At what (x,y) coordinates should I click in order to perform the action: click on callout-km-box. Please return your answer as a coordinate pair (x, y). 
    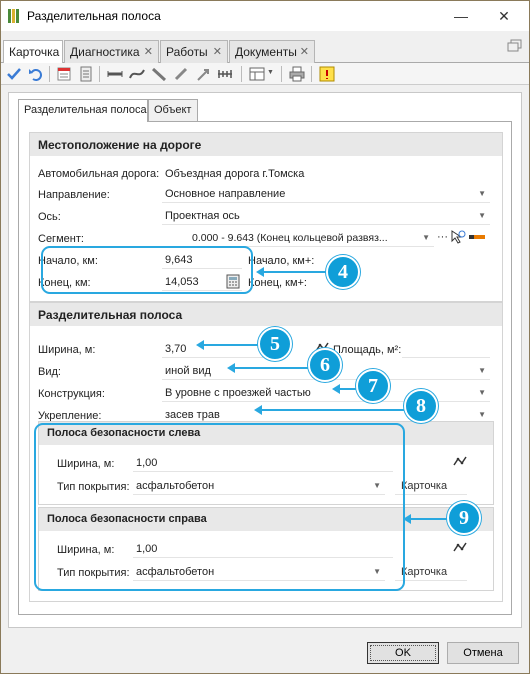
    Looking at the image, I should click on (147, 270).